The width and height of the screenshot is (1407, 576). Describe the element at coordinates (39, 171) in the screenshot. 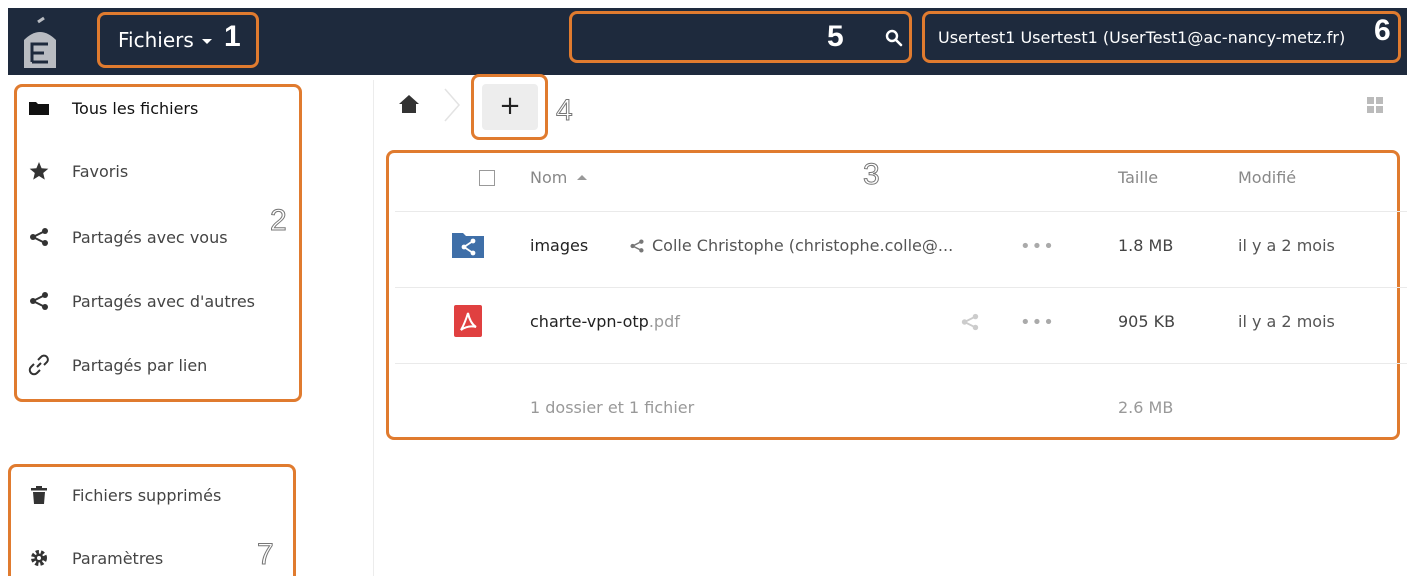

I see `star-icon` at that location.